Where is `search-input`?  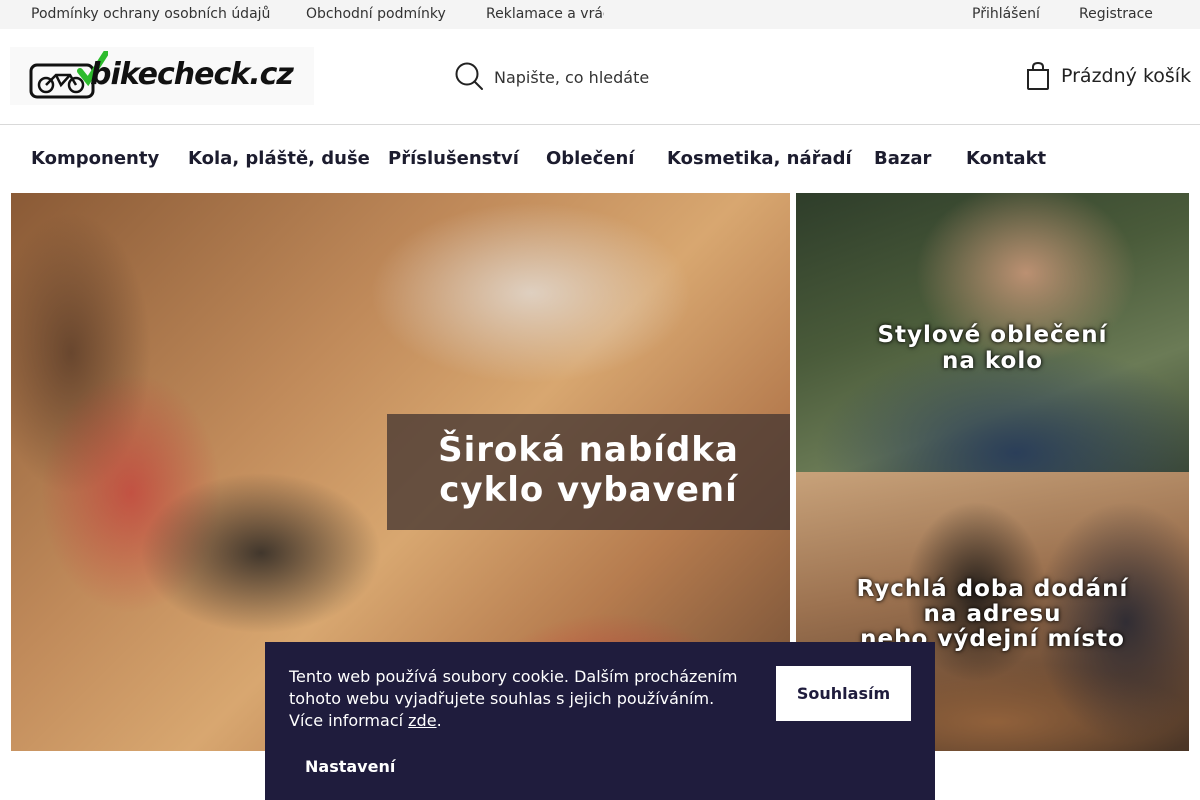 search-input is located at coordinates (664, 77).